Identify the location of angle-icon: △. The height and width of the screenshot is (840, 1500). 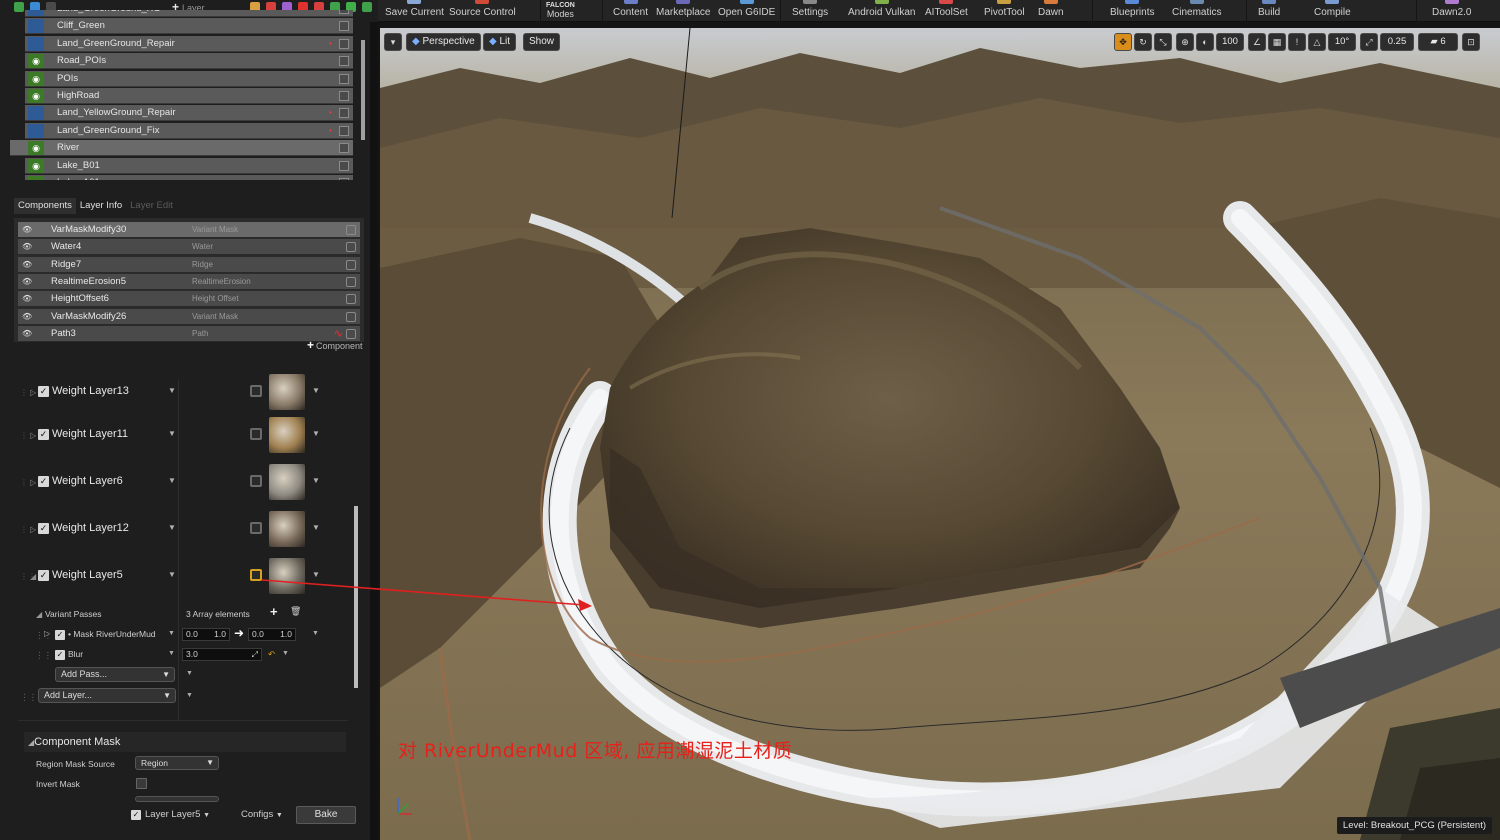
(1317, 42).